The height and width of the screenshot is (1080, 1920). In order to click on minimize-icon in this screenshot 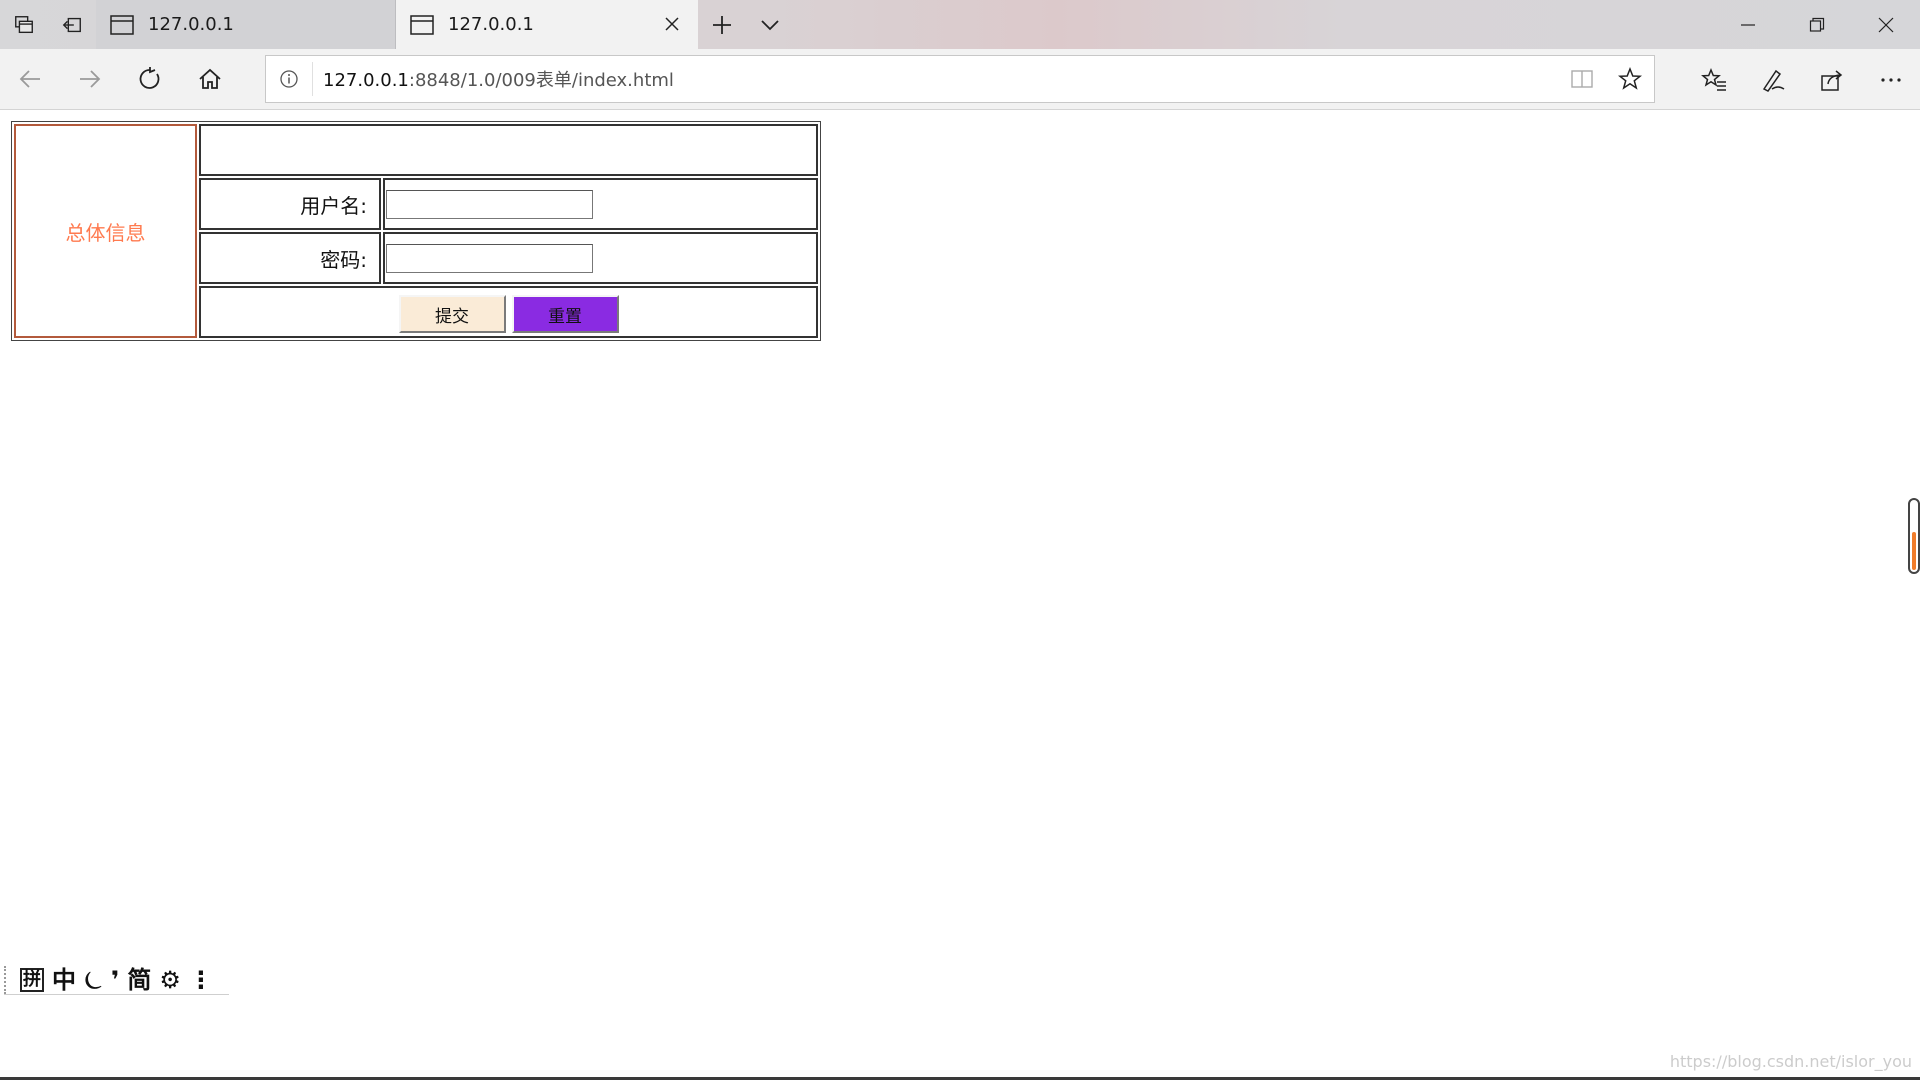, I will do `click(1747, 24)`.